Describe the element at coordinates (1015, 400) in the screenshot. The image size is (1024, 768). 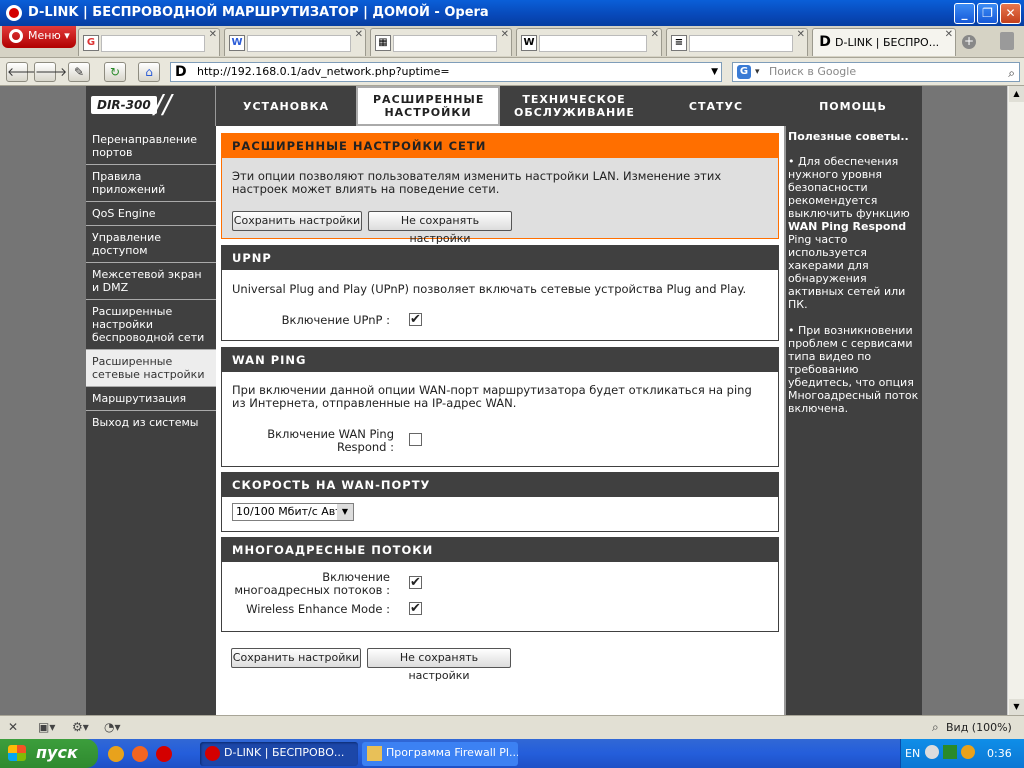
I see `vertical-scrollbar: ▲ ▼` at that location.